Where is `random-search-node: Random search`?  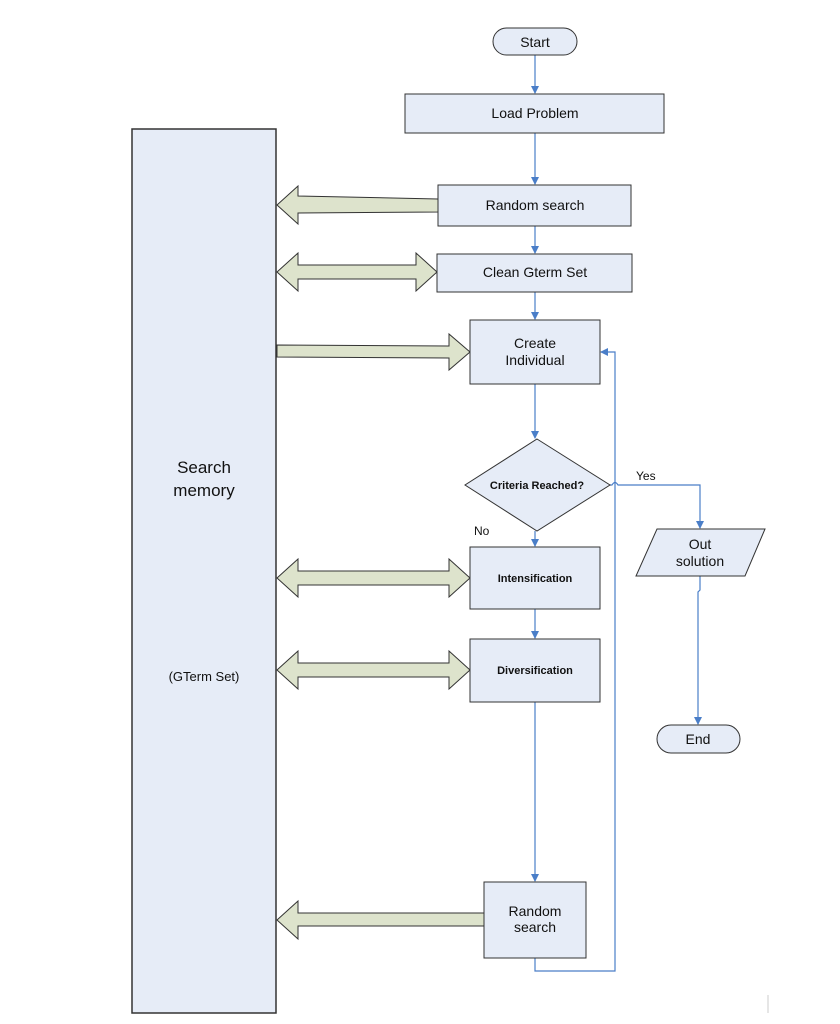
random-search-node: Random search is located at coordinates (534, 205).